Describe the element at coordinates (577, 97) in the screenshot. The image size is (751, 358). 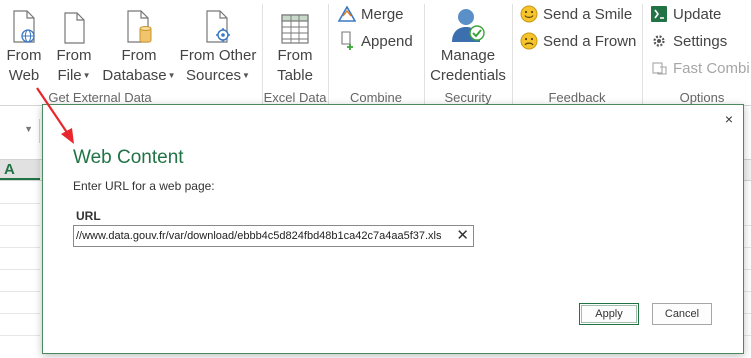
I see `group-label-feedback: Feedback` at that location.